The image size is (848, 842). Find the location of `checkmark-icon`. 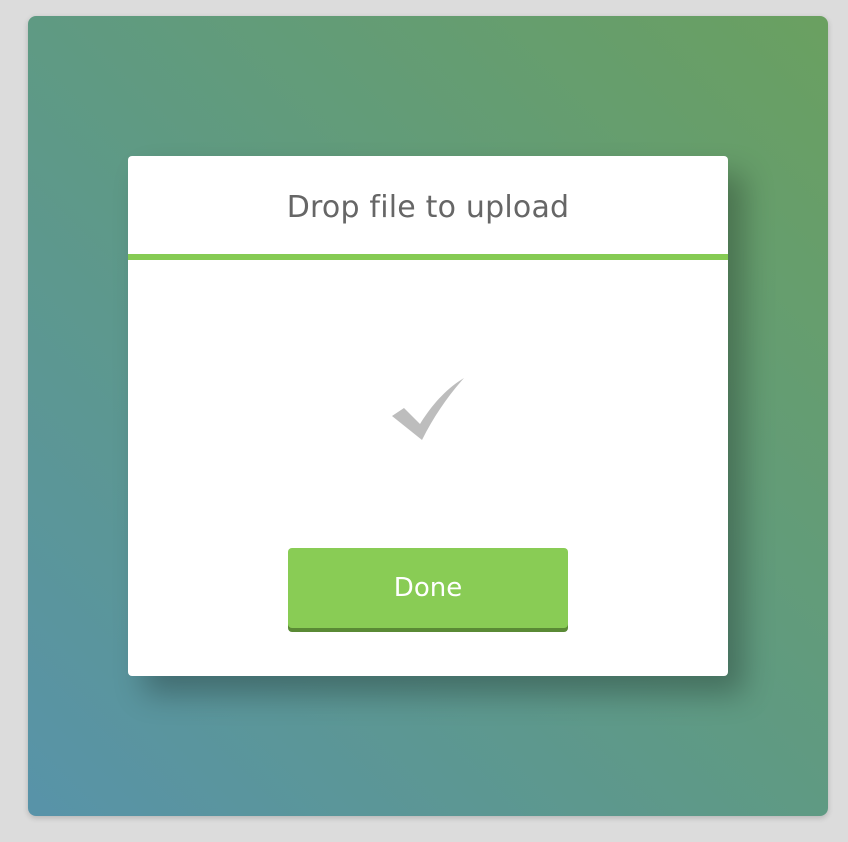

checkmark-icon is located at coordinates (428, 409).